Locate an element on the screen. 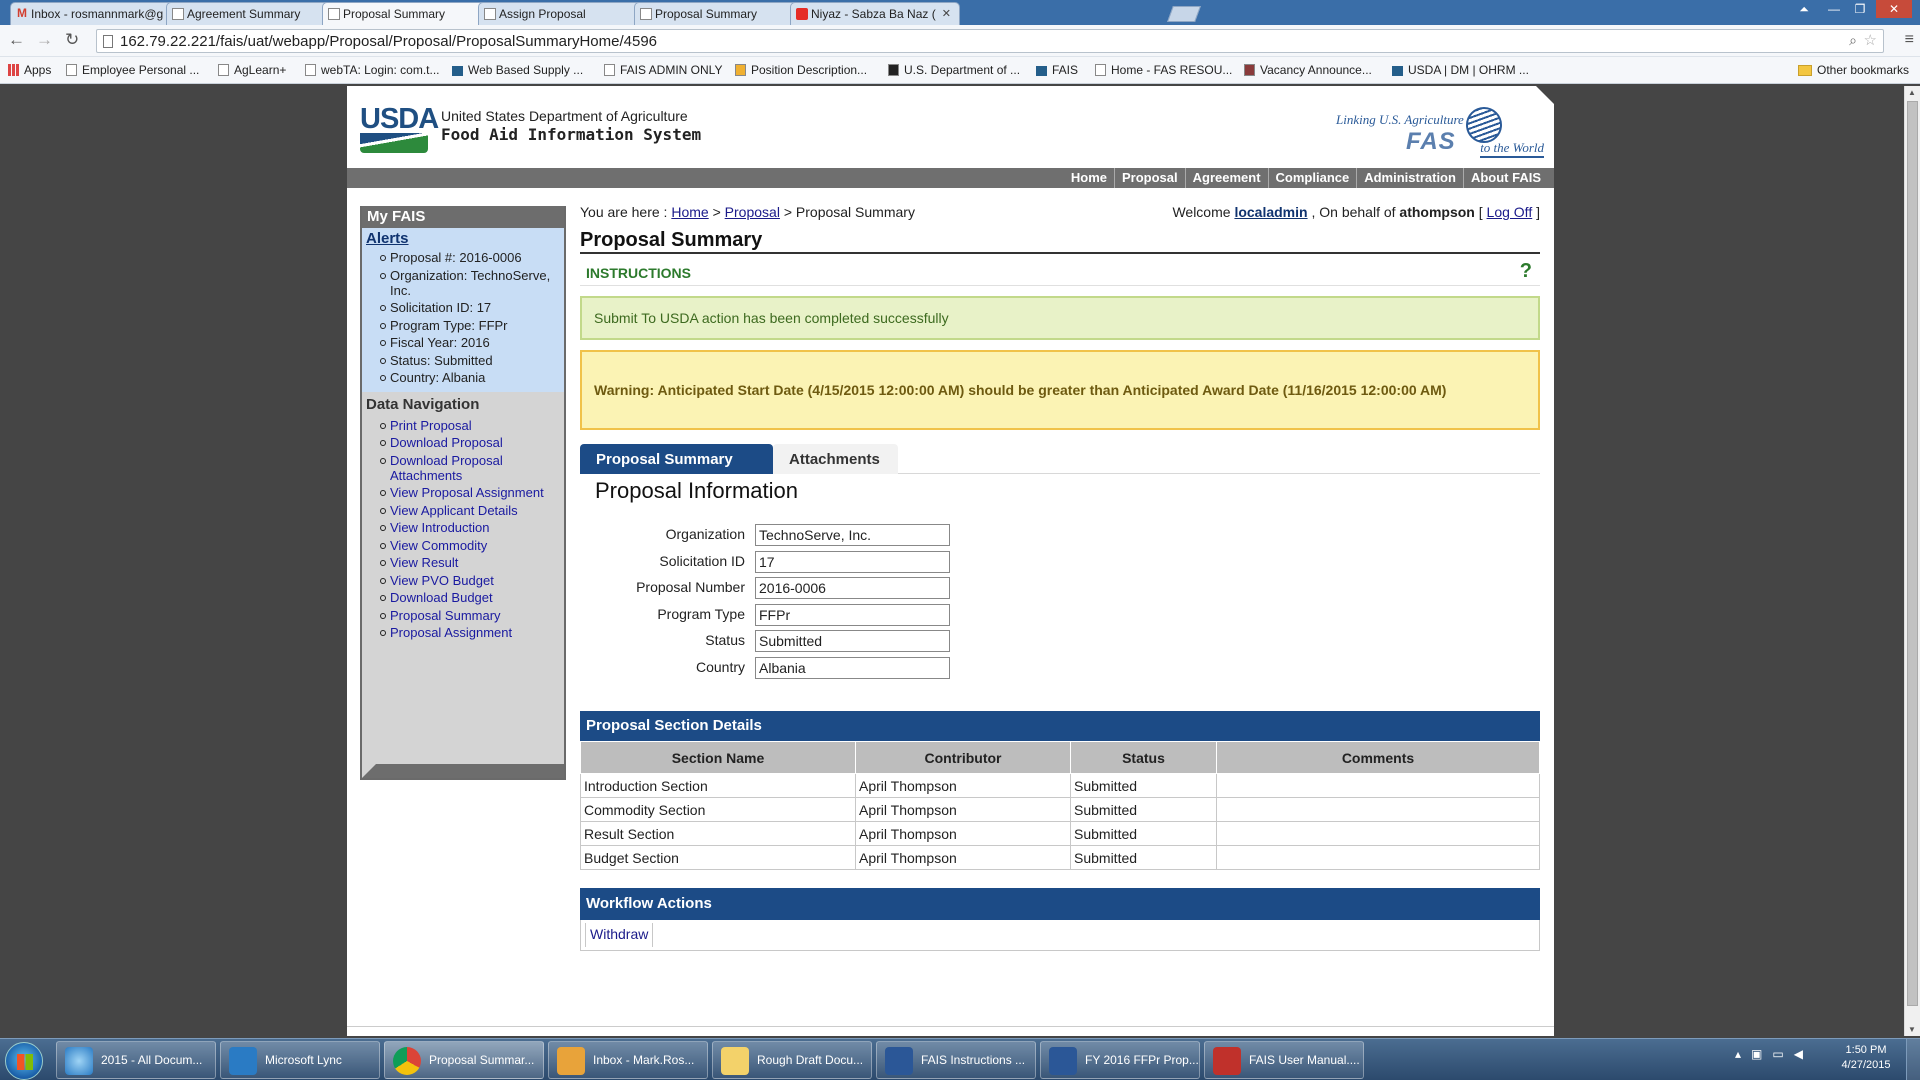  instructions-bar: INSTRUCTIONS ? is located at coordinates (1060, 270).